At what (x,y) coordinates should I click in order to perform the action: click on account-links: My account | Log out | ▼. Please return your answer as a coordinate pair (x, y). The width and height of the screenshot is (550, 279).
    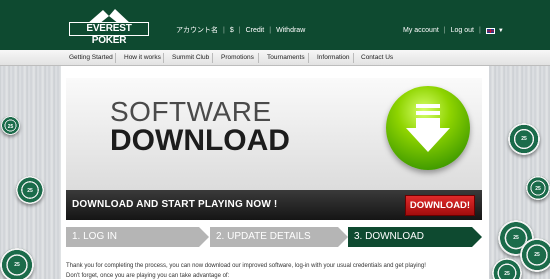
    Looking at the image, I should click on (453, 31).